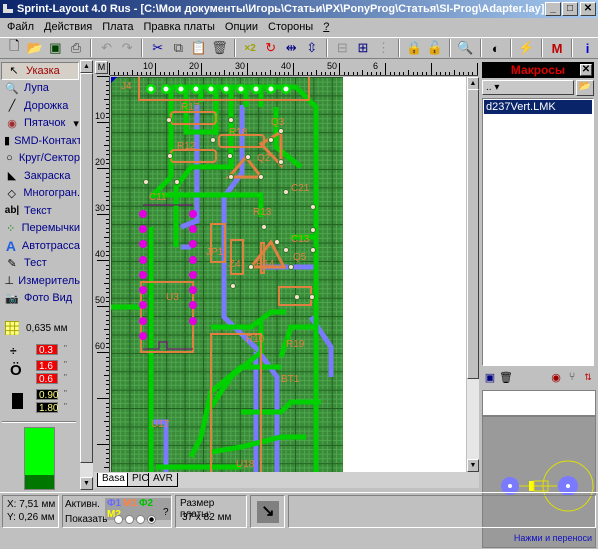  I want to click on pad-inner-input: 0.6, so click(47, 379).